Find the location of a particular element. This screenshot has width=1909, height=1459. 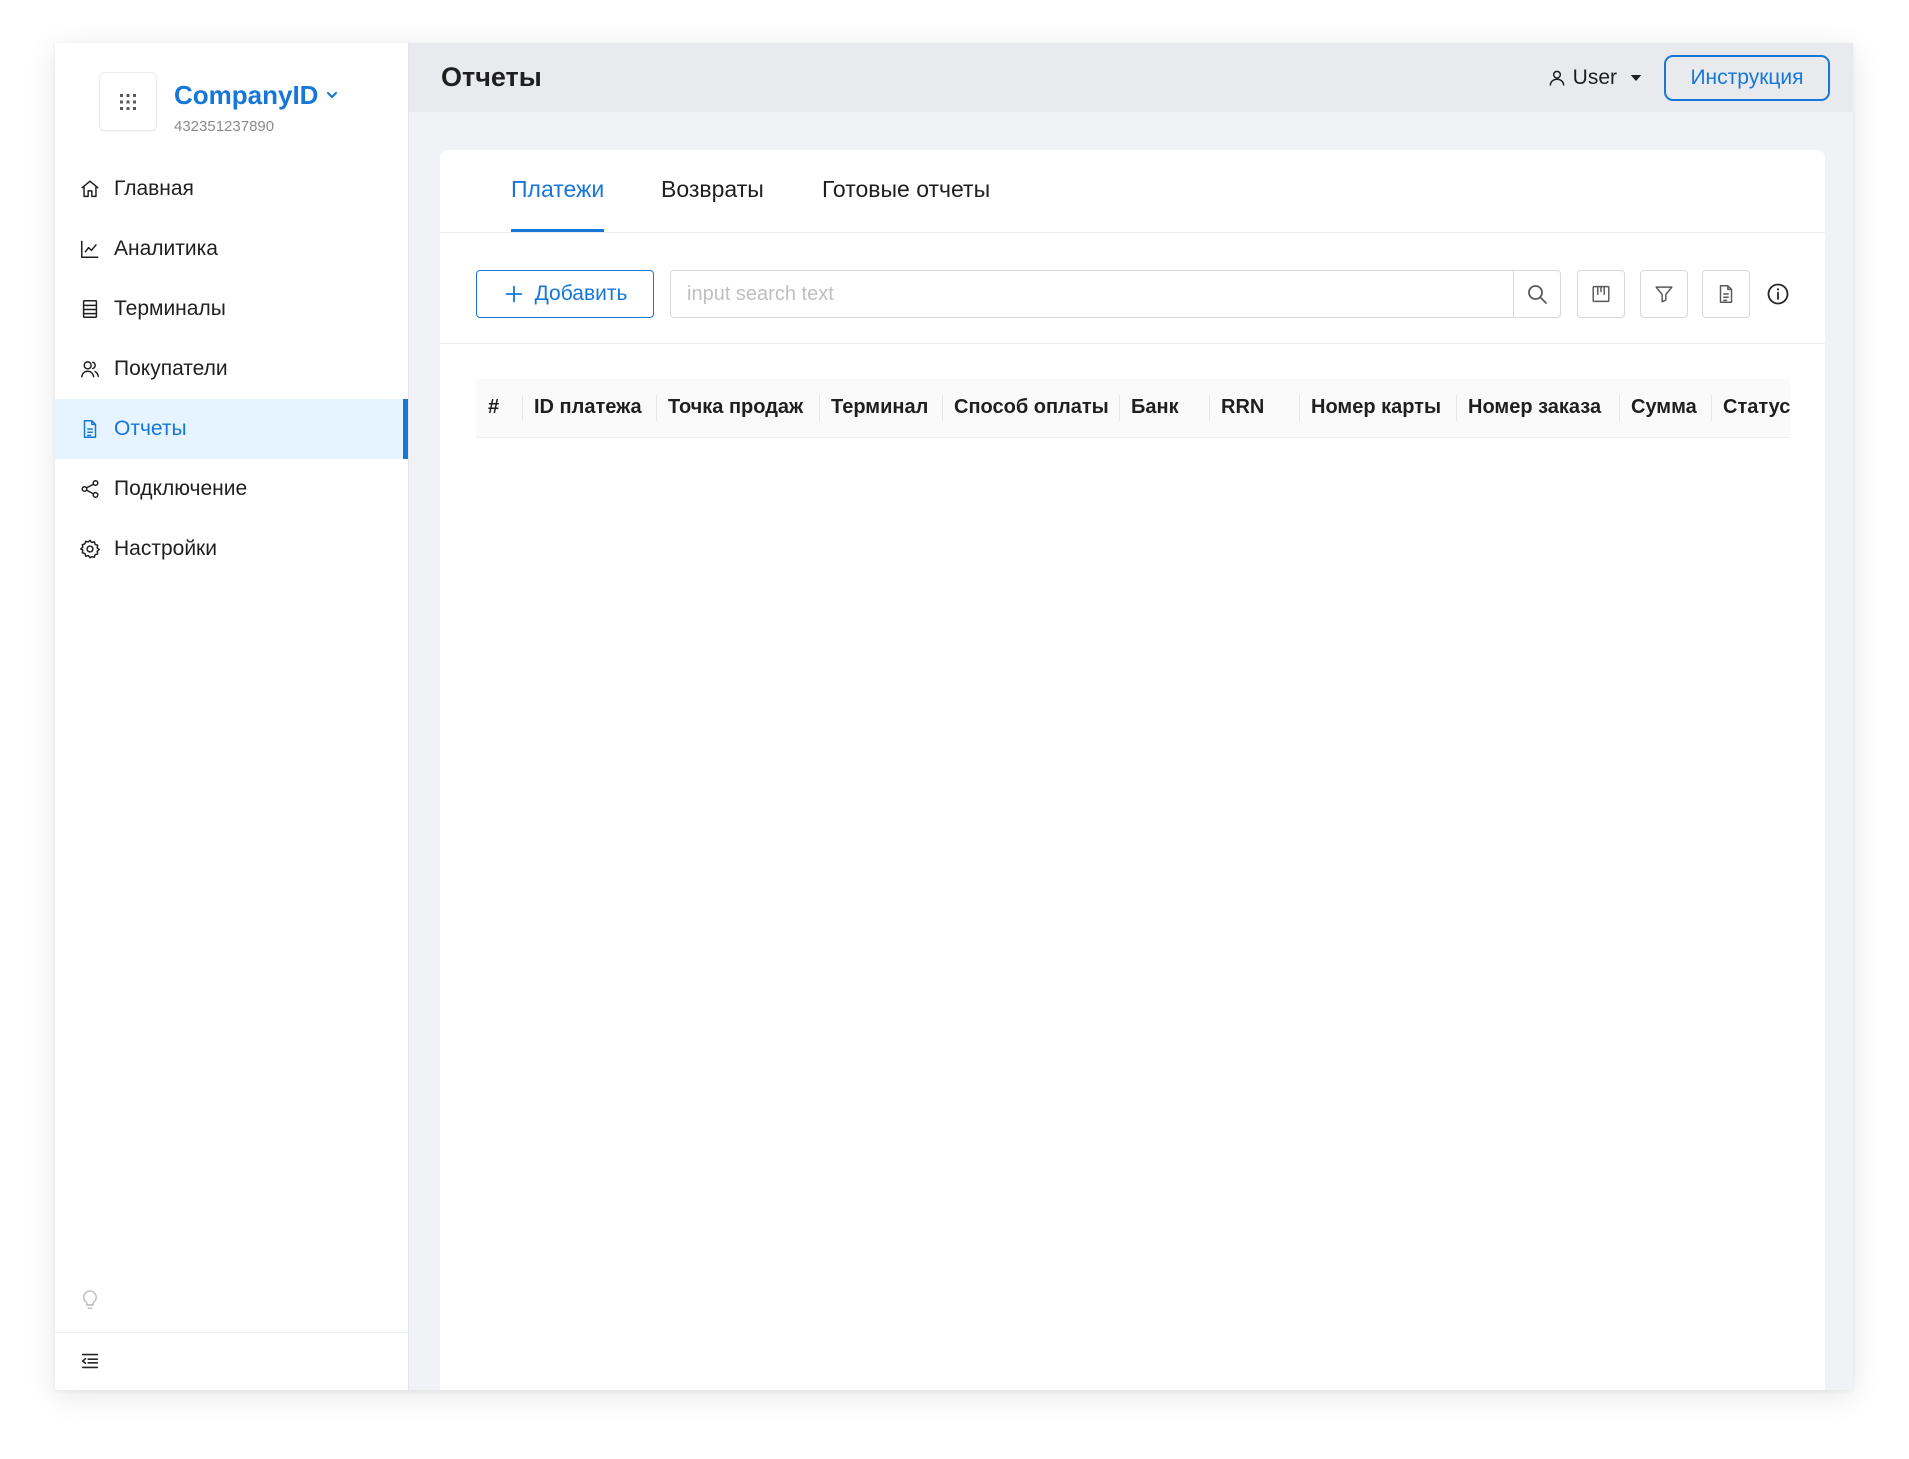

top-header: Отчеты User Инструкция is located at coordinates (1131, 77).